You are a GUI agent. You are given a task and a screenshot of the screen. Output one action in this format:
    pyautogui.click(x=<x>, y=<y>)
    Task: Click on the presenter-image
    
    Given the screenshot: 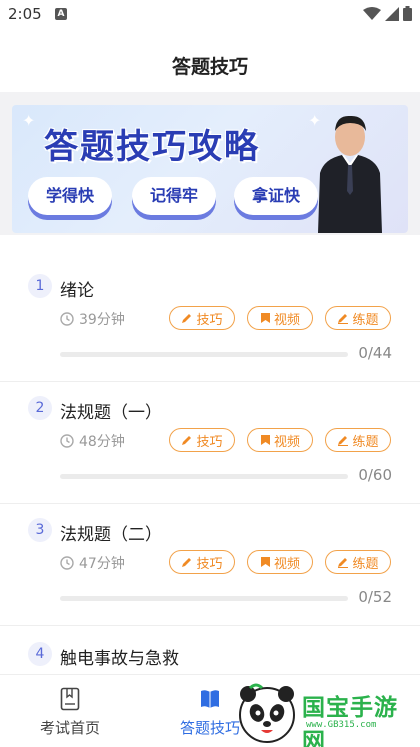 What is the action you would take?
    pyautogui.click(x=350, y=174)
    